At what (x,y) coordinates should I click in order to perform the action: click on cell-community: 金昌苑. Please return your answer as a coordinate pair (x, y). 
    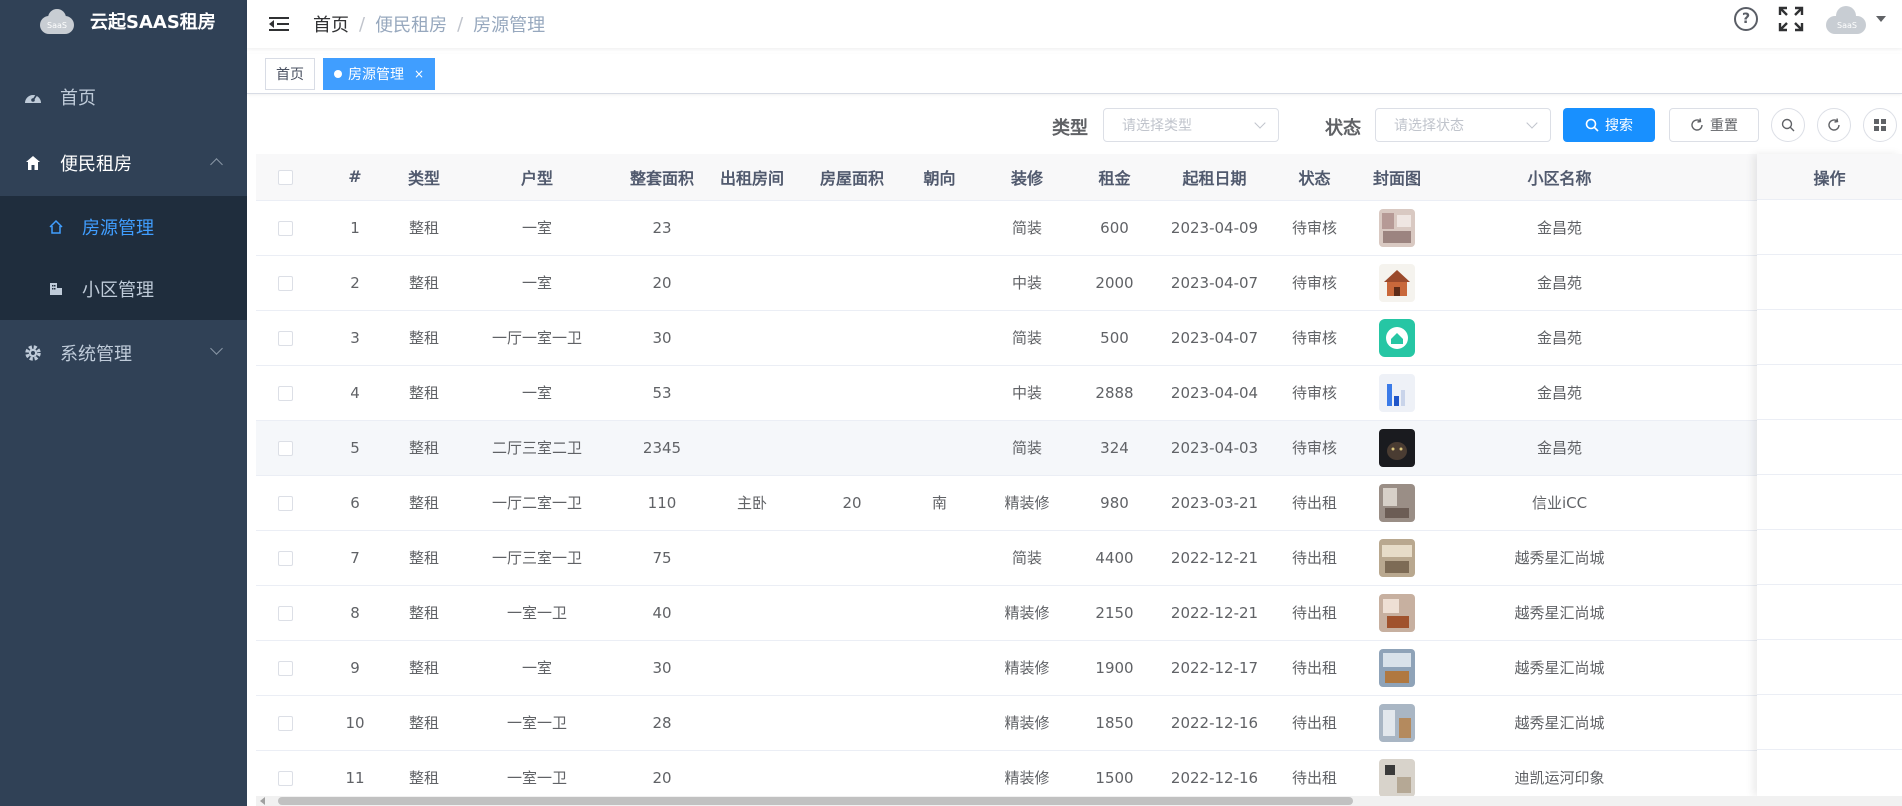
    Looking at the image, I should click on (1559, 283).